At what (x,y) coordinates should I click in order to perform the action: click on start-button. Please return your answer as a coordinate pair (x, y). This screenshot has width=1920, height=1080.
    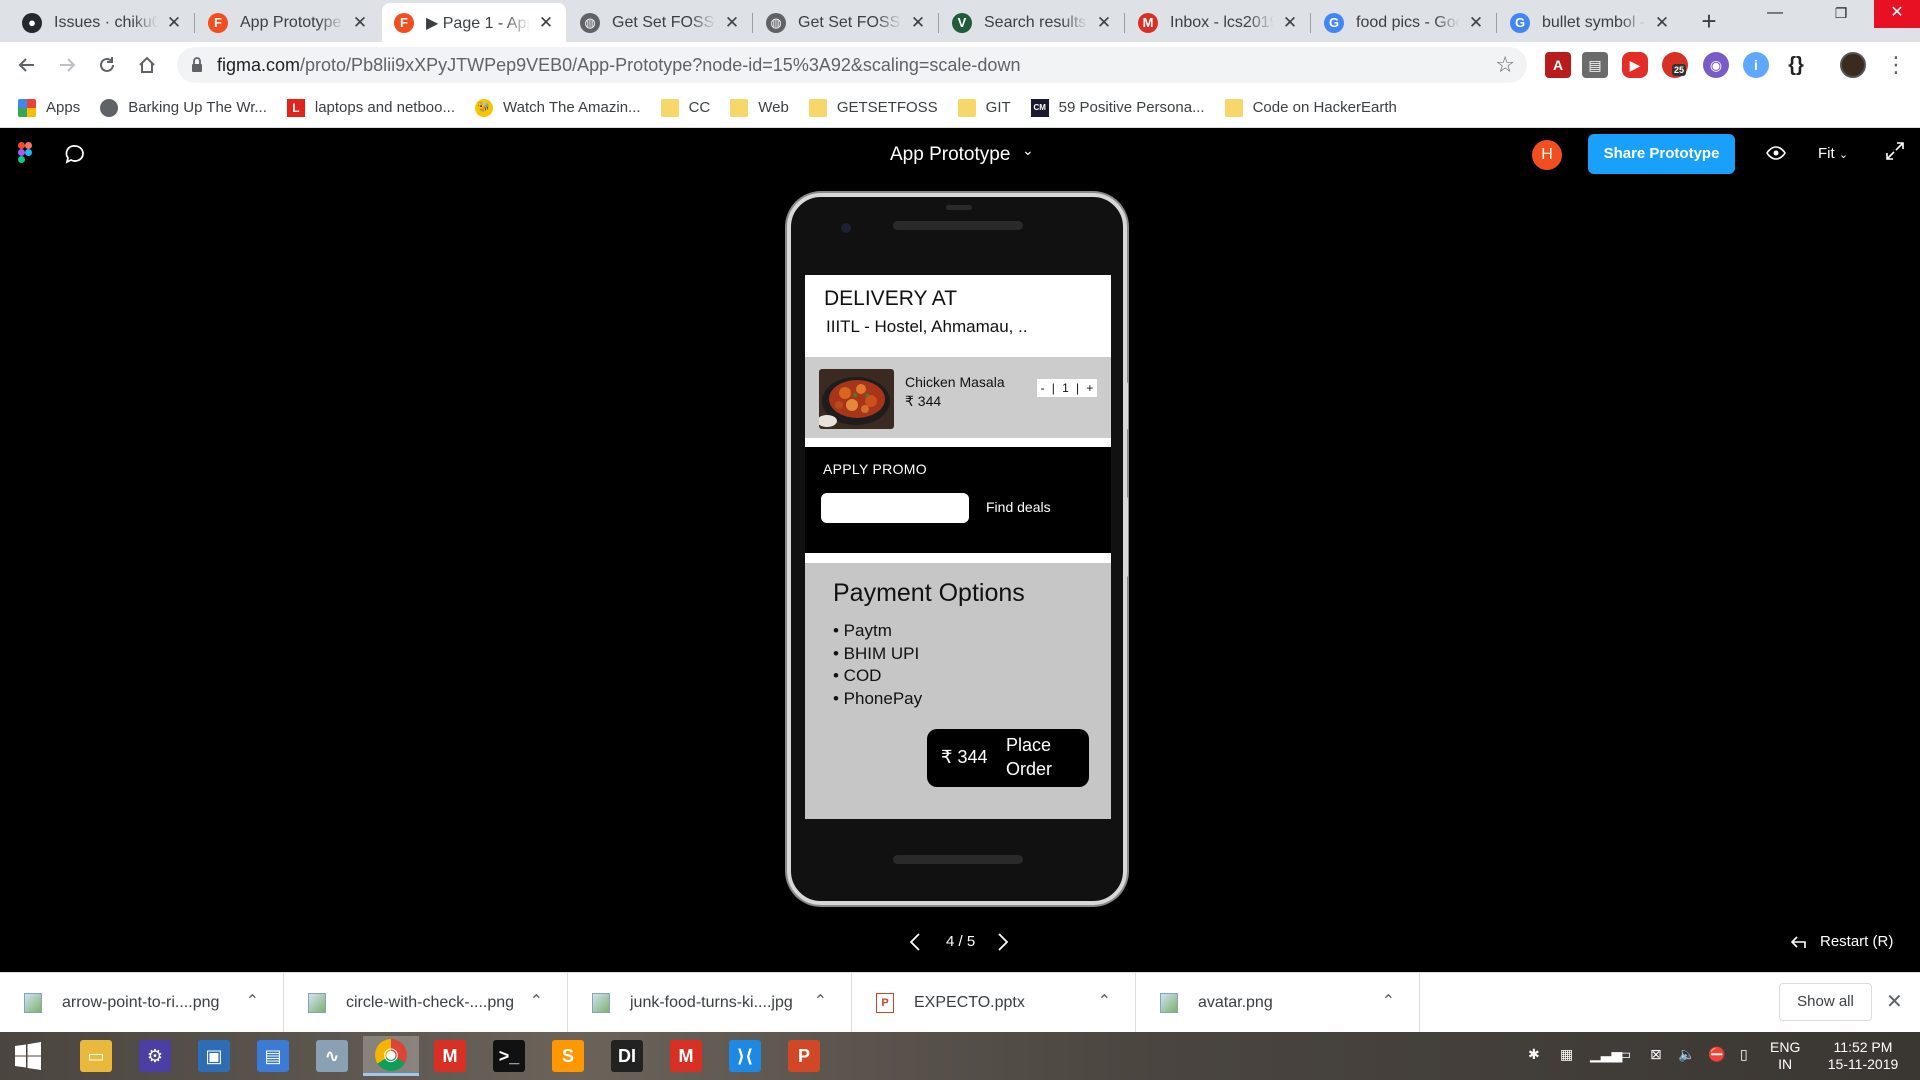
    Looking at the image, I should click on (28, 1056).